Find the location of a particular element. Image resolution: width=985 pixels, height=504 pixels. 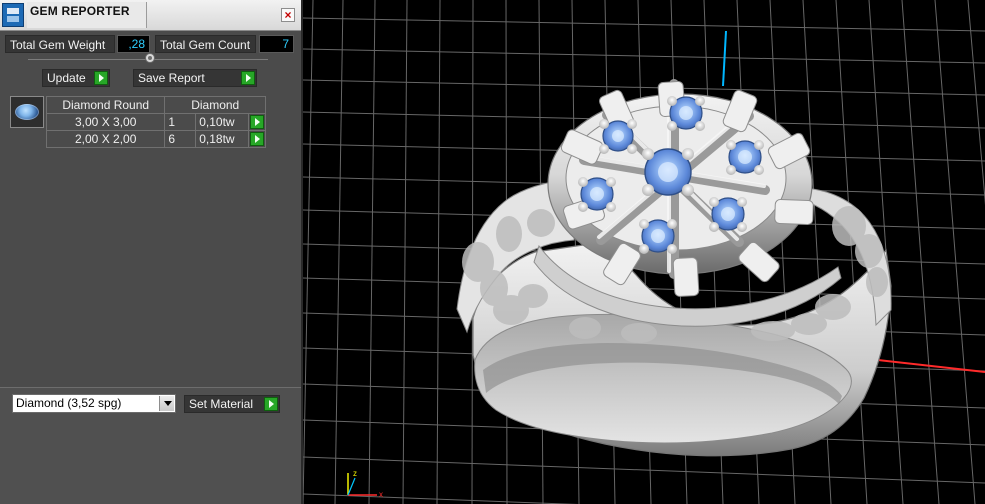

splitter-handle-icon is located at coordinates (150, 58).